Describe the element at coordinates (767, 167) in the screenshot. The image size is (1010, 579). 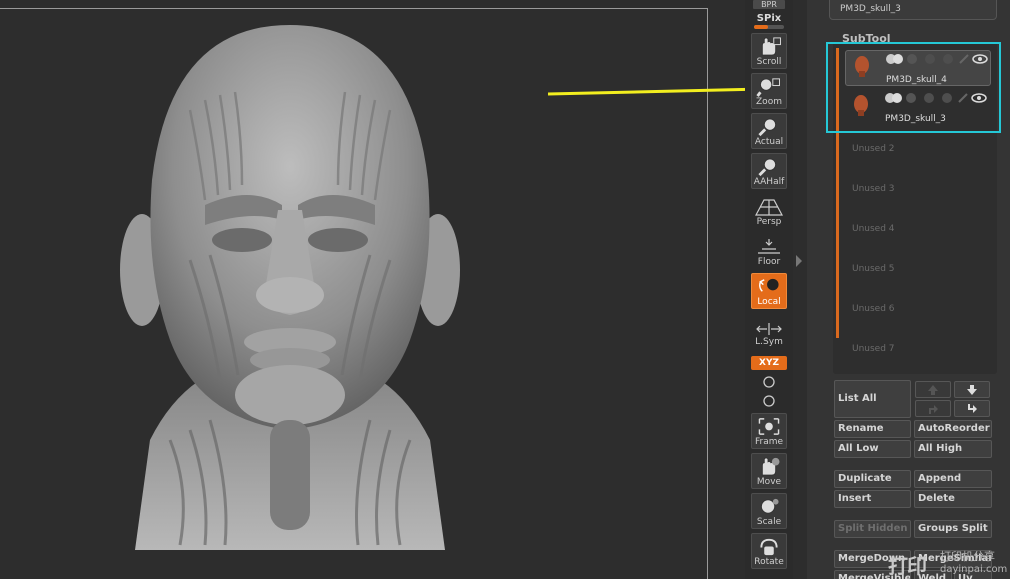
I see `aahalf-magnifier-icon` at that location.